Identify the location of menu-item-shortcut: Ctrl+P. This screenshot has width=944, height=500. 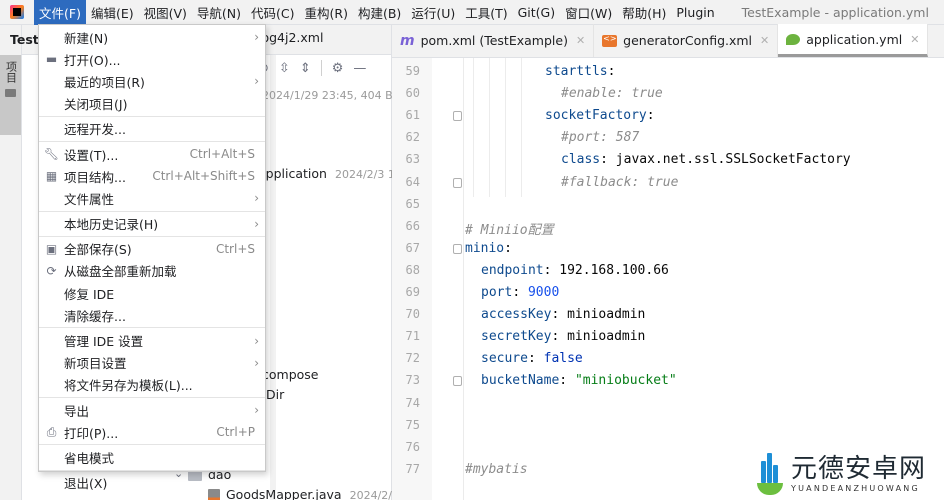
(235, 432).